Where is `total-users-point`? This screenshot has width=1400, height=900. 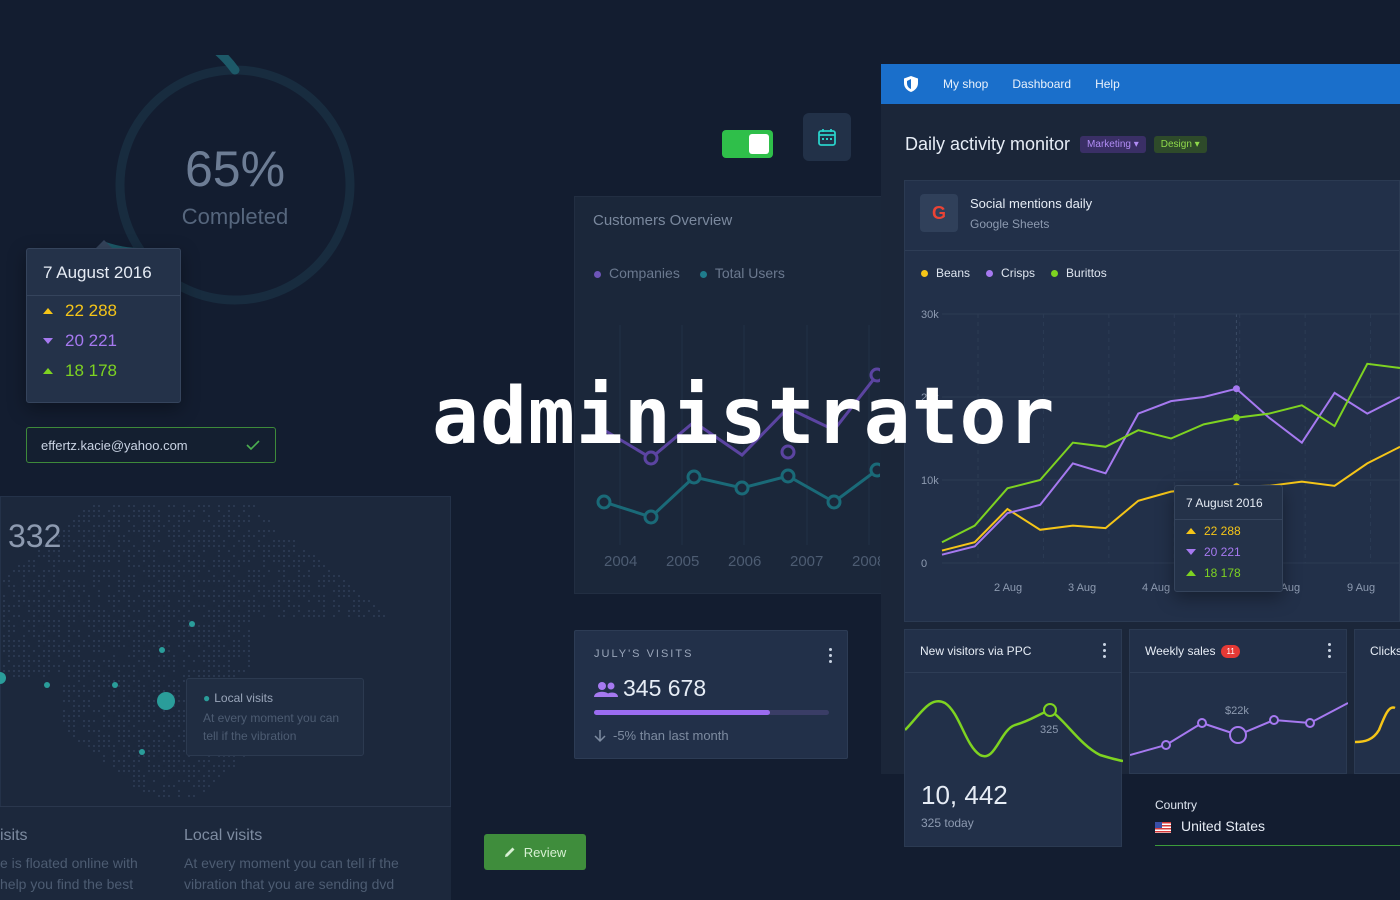 total-users-point is located at coordinates (788, 476).